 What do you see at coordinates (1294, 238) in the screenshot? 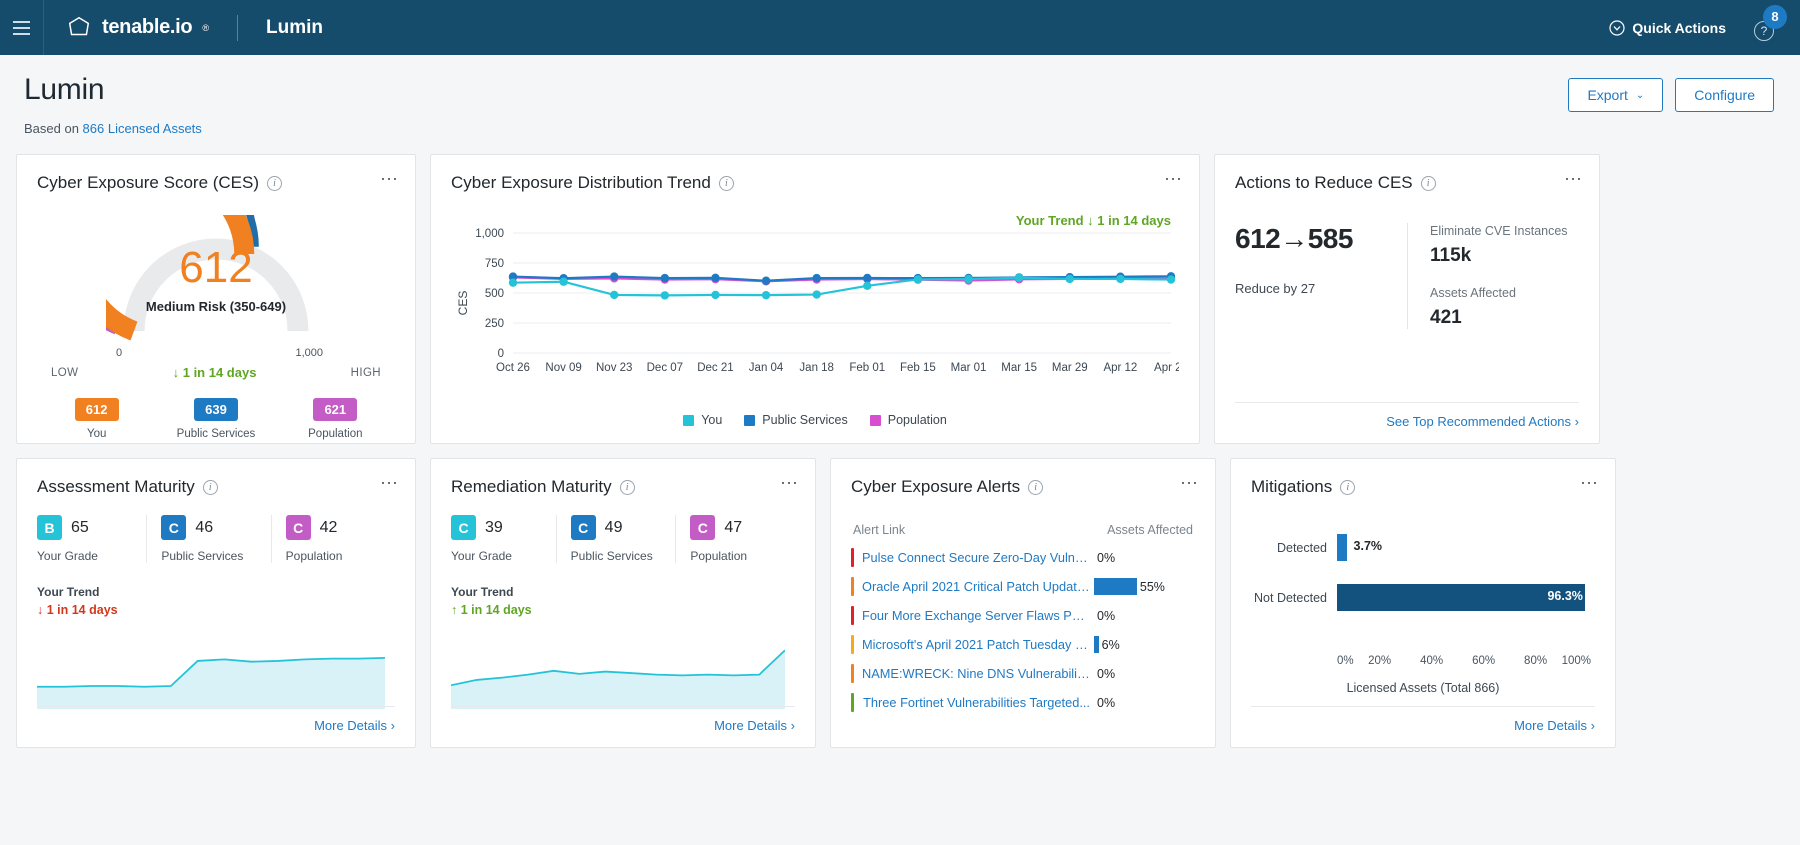
I see `ces-transition-value: 612→585` at bounding box center [1294, 238].